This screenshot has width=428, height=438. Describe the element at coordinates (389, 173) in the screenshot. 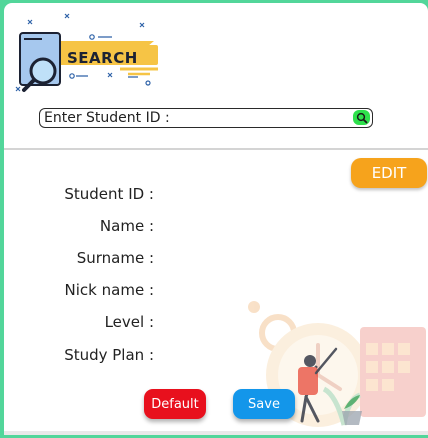

I see `edit-button: EDIT` at that location.